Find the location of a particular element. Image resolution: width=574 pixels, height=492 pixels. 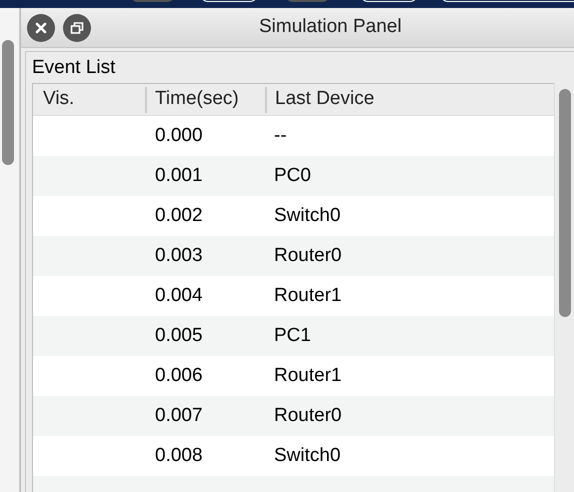

table-row: 0.006 Router1 is located at coordinates (293, 376).